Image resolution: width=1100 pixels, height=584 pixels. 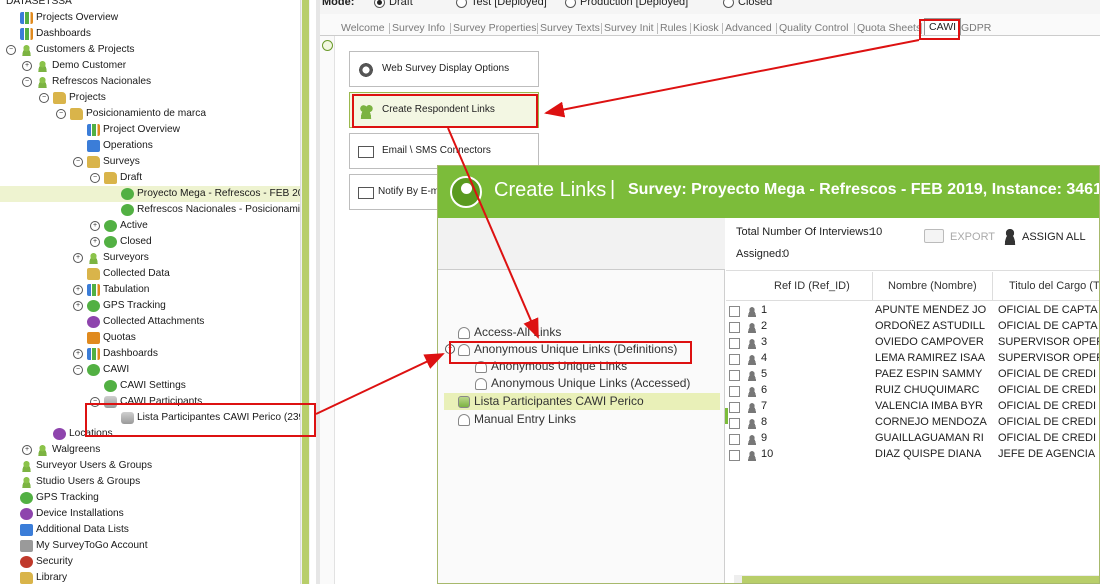 I want to click on tree-node: Dashboards, so click(x=150, y=34).